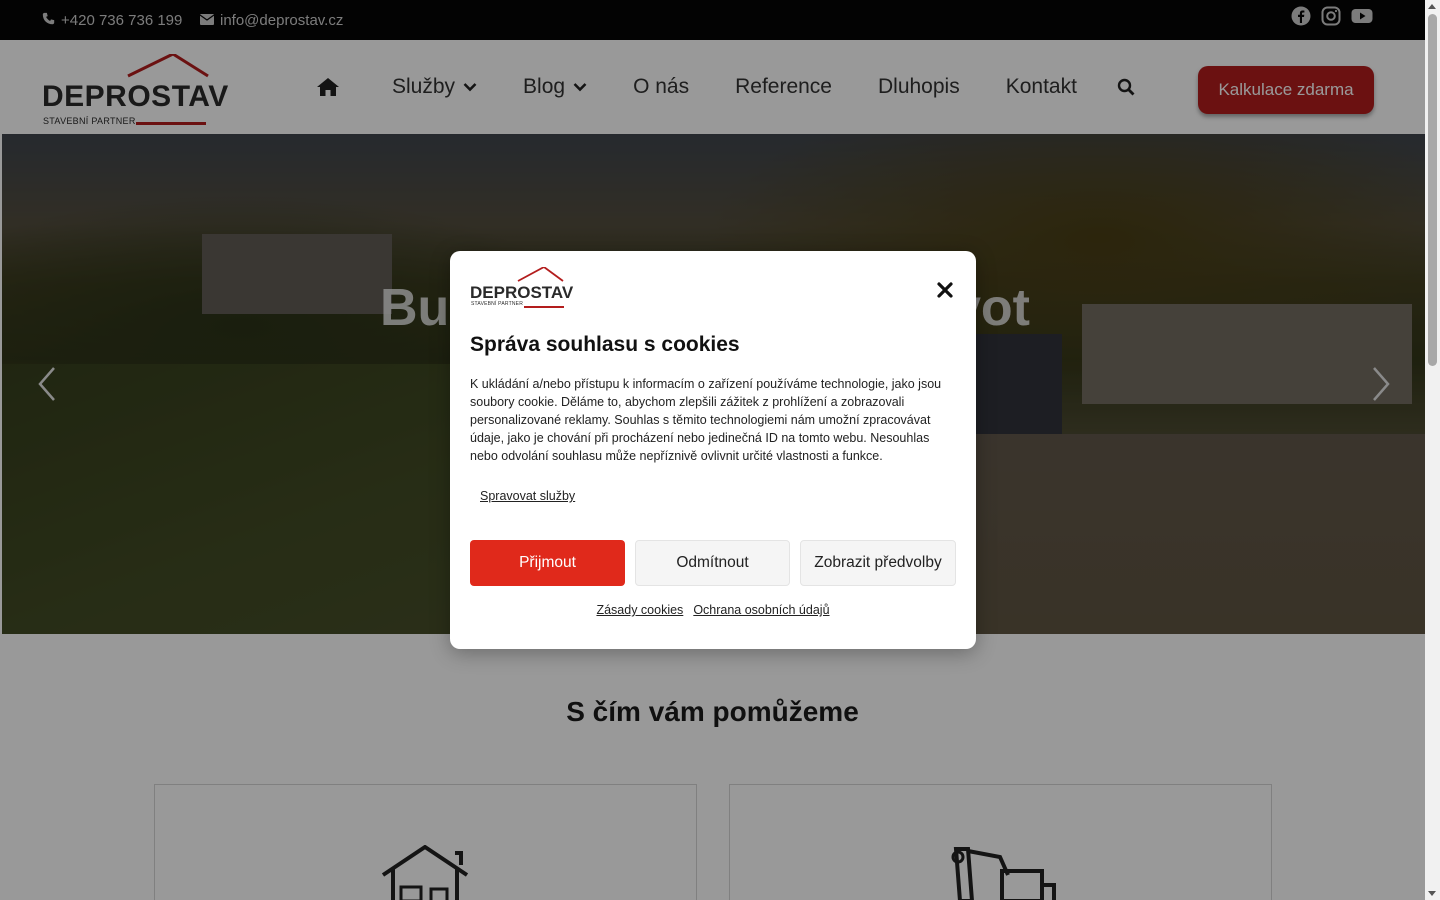  I want to click on privacy-policy-link: Ochrana osobních údajů, so click(761, 610).